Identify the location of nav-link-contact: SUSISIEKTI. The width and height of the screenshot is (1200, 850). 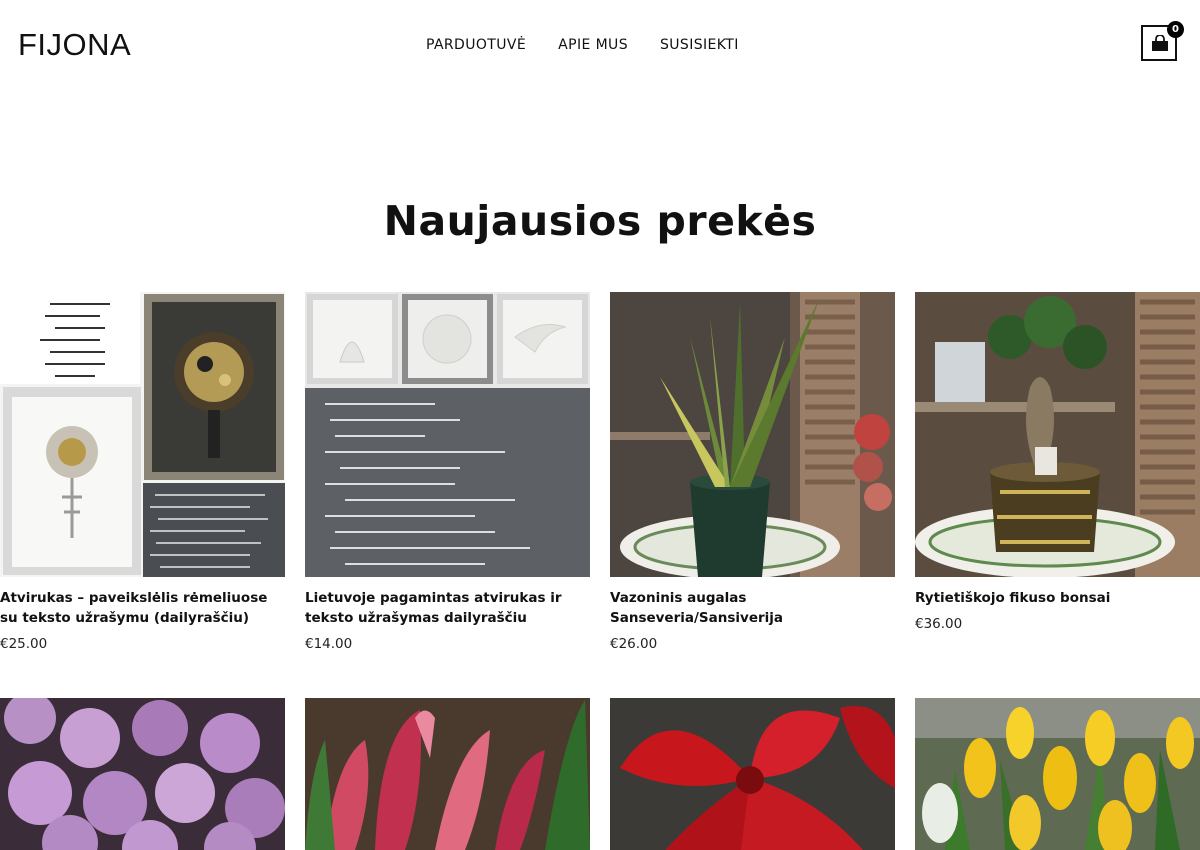
(699, 45).